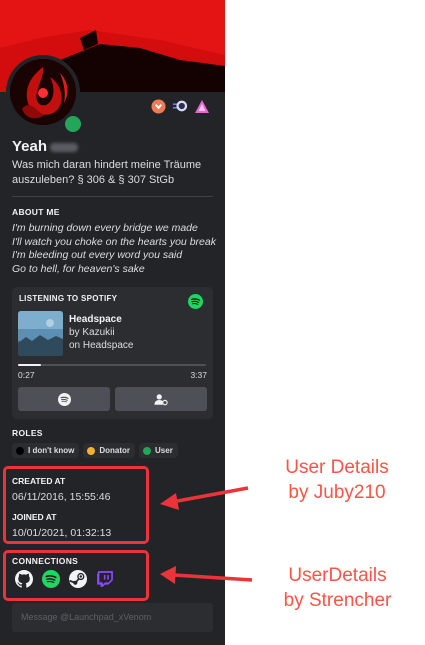  I want to click on connections-annotation: UserDetails by Strencher, so click(337, 588).